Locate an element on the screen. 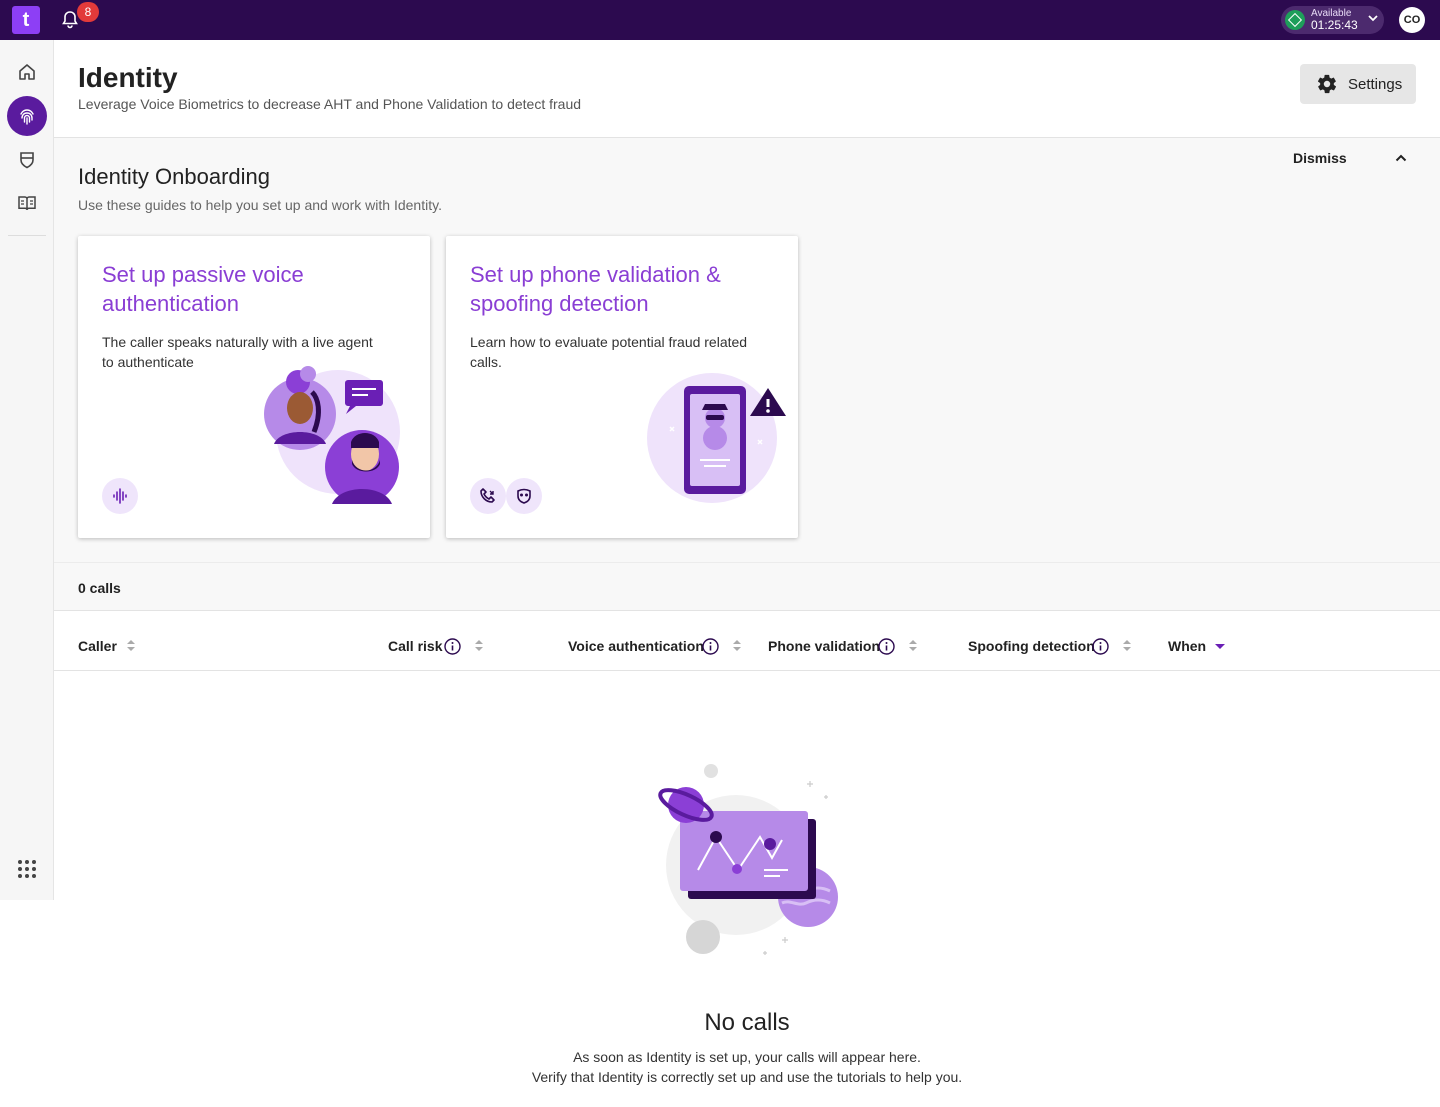 The width and height of the screenshot is (1440, 1107). column-header-when: When is located at coordinates (1187, 646).